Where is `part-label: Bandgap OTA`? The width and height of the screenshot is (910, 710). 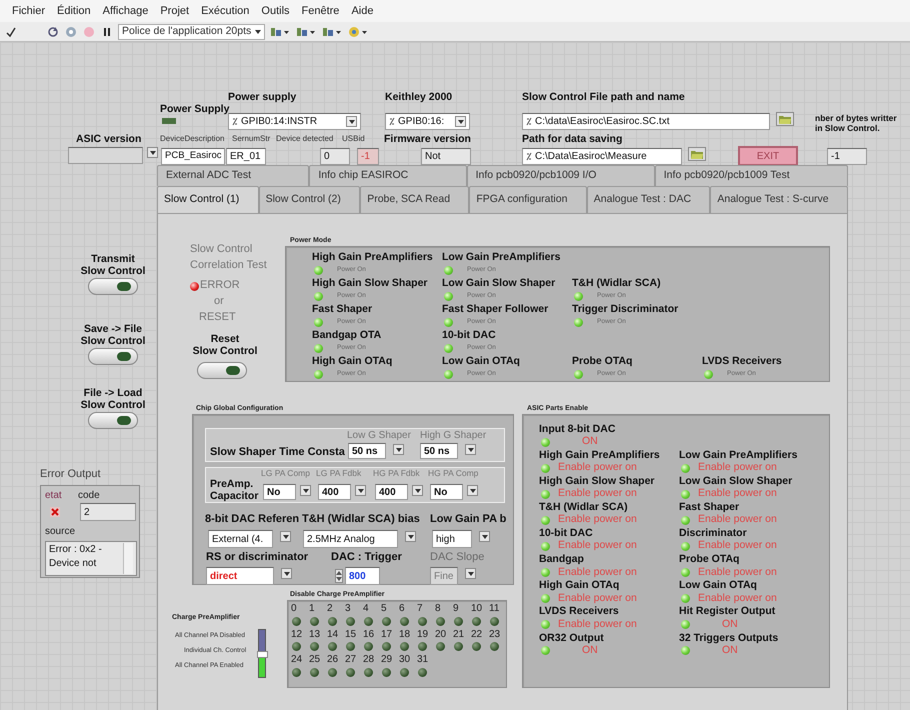
part-label: Bandgap OTA is located at coordinates (347, 335).